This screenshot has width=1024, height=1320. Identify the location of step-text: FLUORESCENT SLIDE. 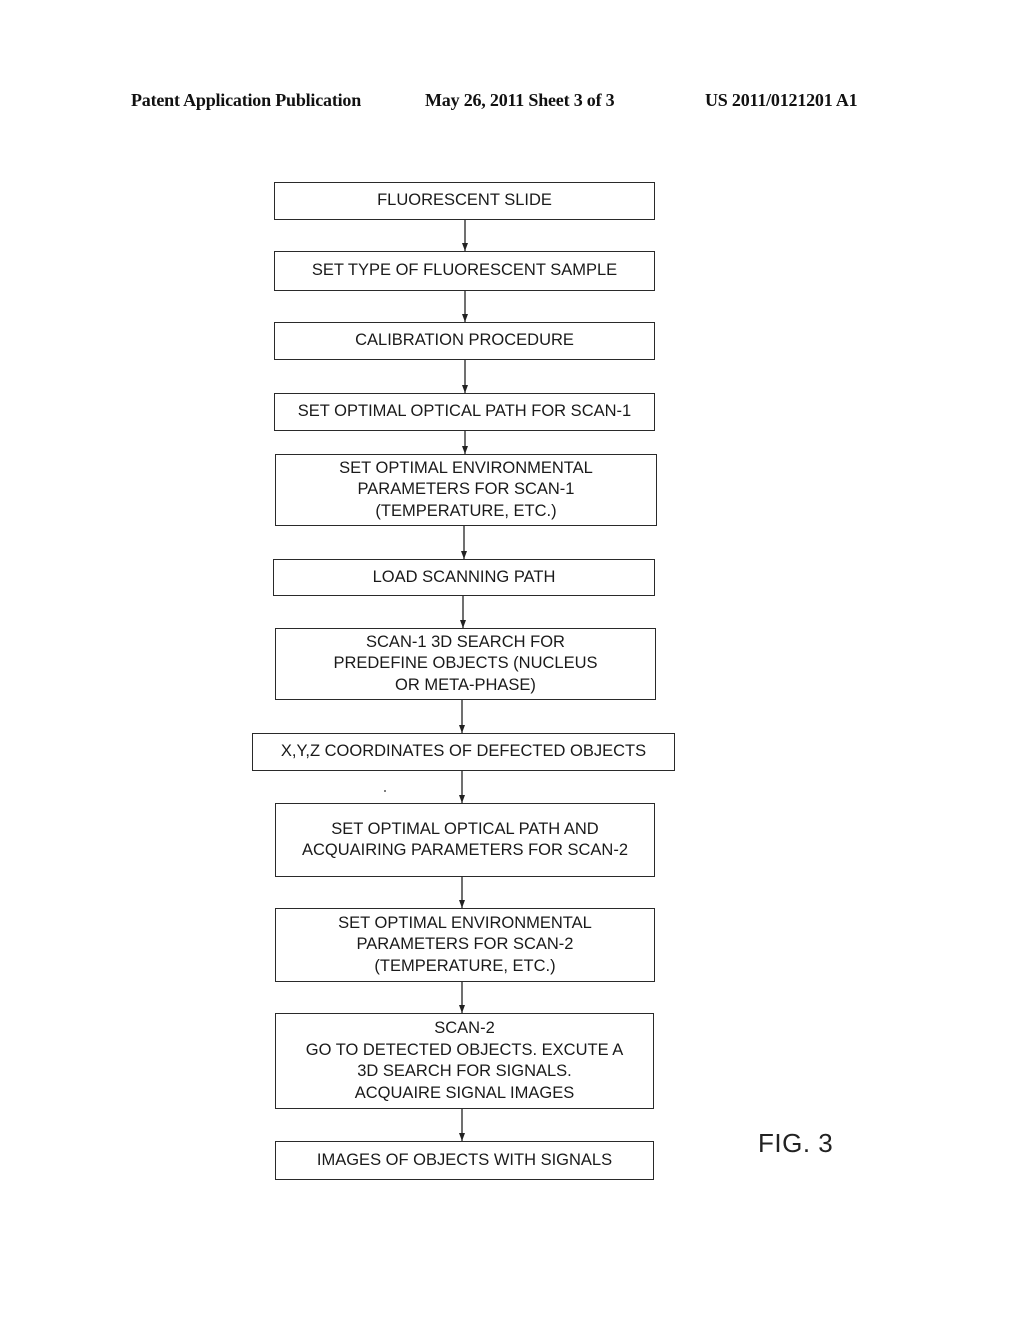
(464, 200).